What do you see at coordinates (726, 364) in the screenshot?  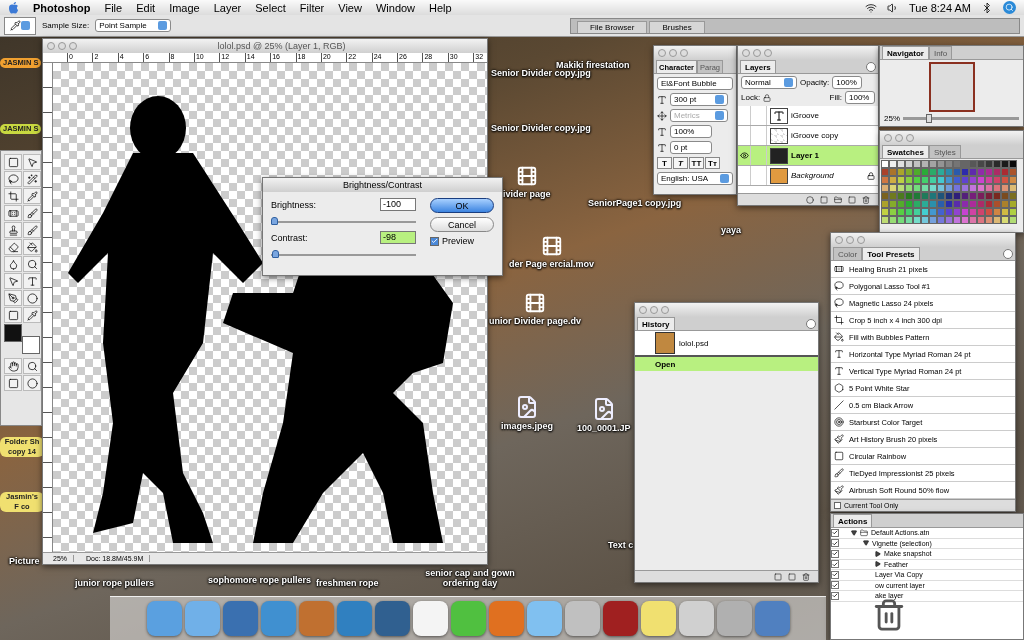 I see `history-step: Open` at bounding box center [726, 364].